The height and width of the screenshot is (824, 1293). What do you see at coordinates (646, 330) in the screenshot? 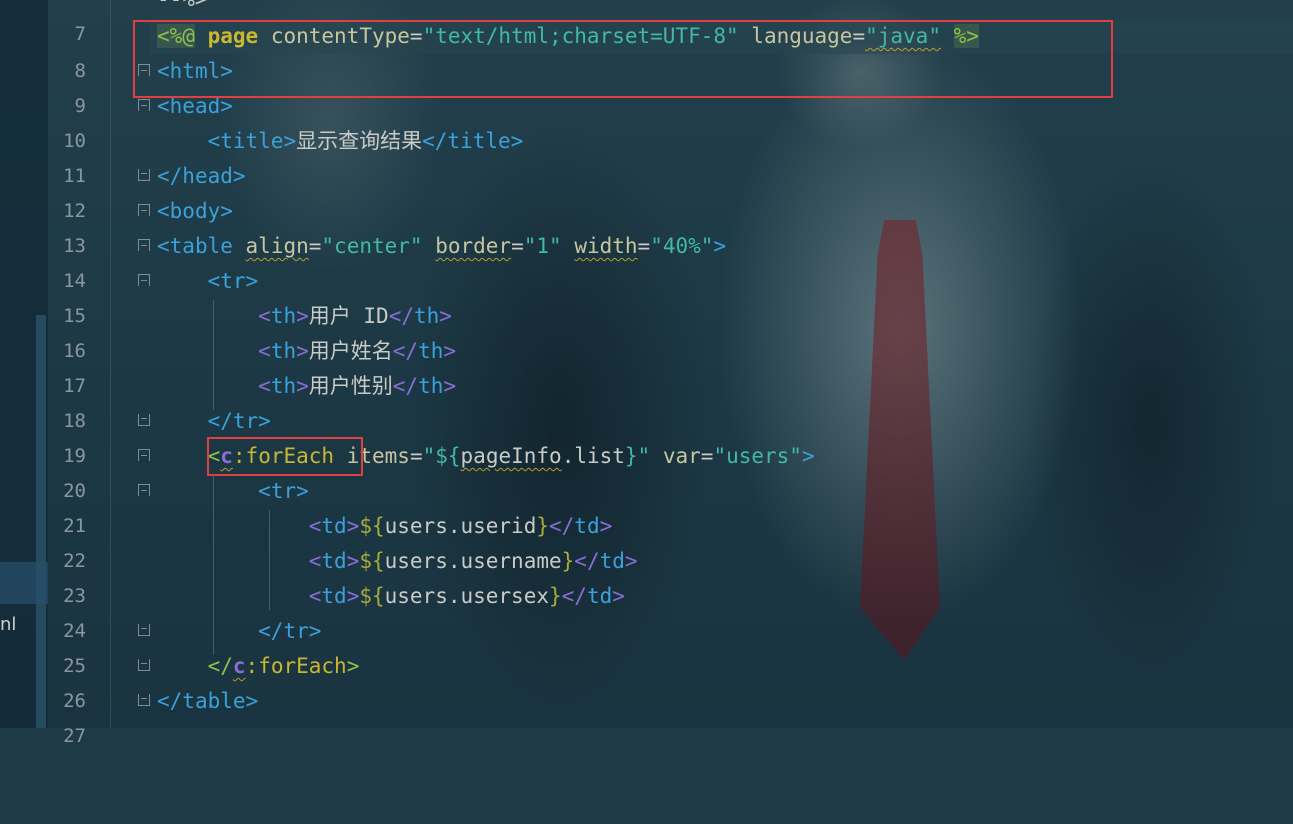
I see `code-line: 16 <th>用户 ID</th>` at bounding box center [646, 330].